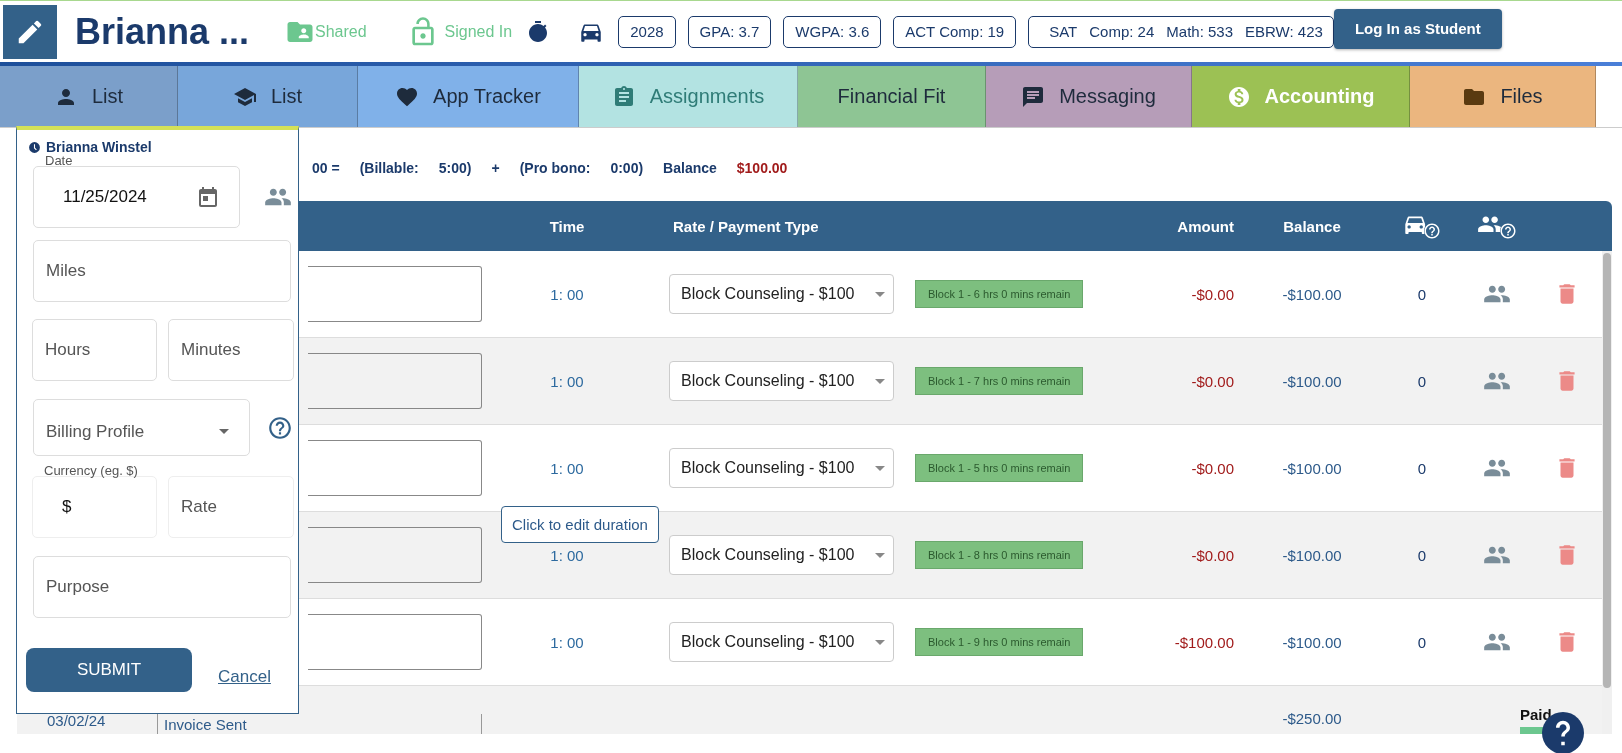 The height and width of the screenshot is (753, 1622). What do you see at coordinates (341, 31) in the screenshot?
I see `shared-status: Shared` at bounding box center [341, 31].